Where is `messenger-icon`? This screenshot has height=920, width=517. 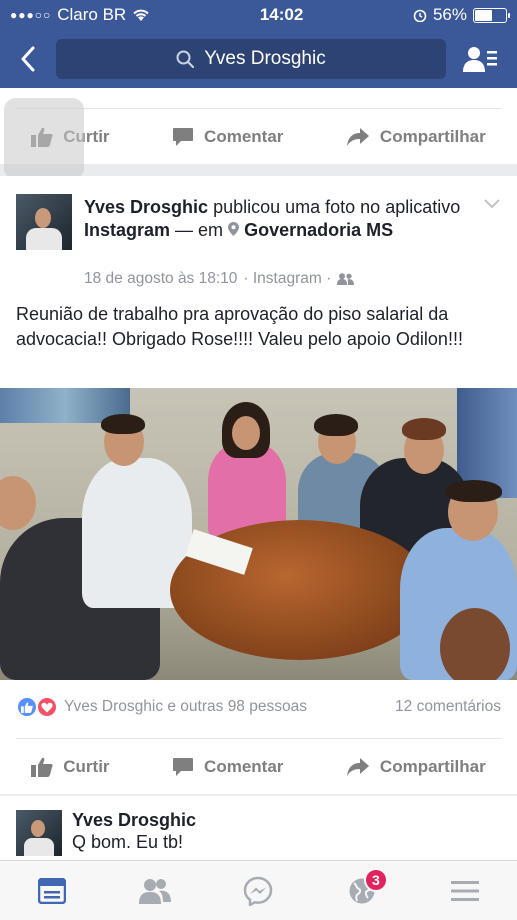 messenger-icon is located at coordinates (258, 891).